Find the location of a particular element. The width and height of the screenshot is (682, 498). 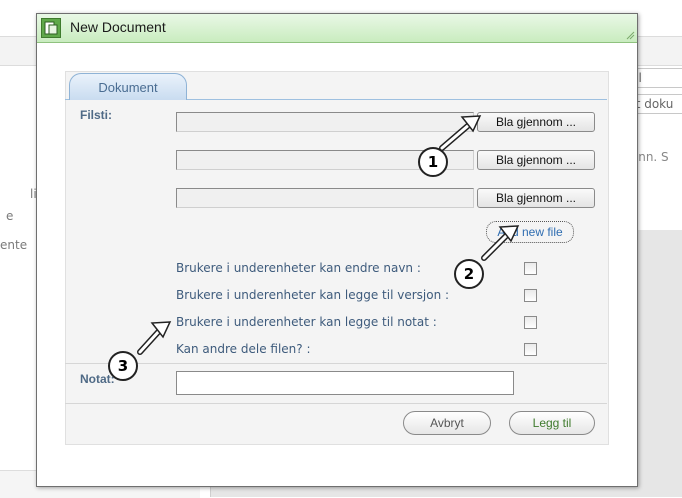

annotation-callout-3: 3 is located at coordinates (123, 366).